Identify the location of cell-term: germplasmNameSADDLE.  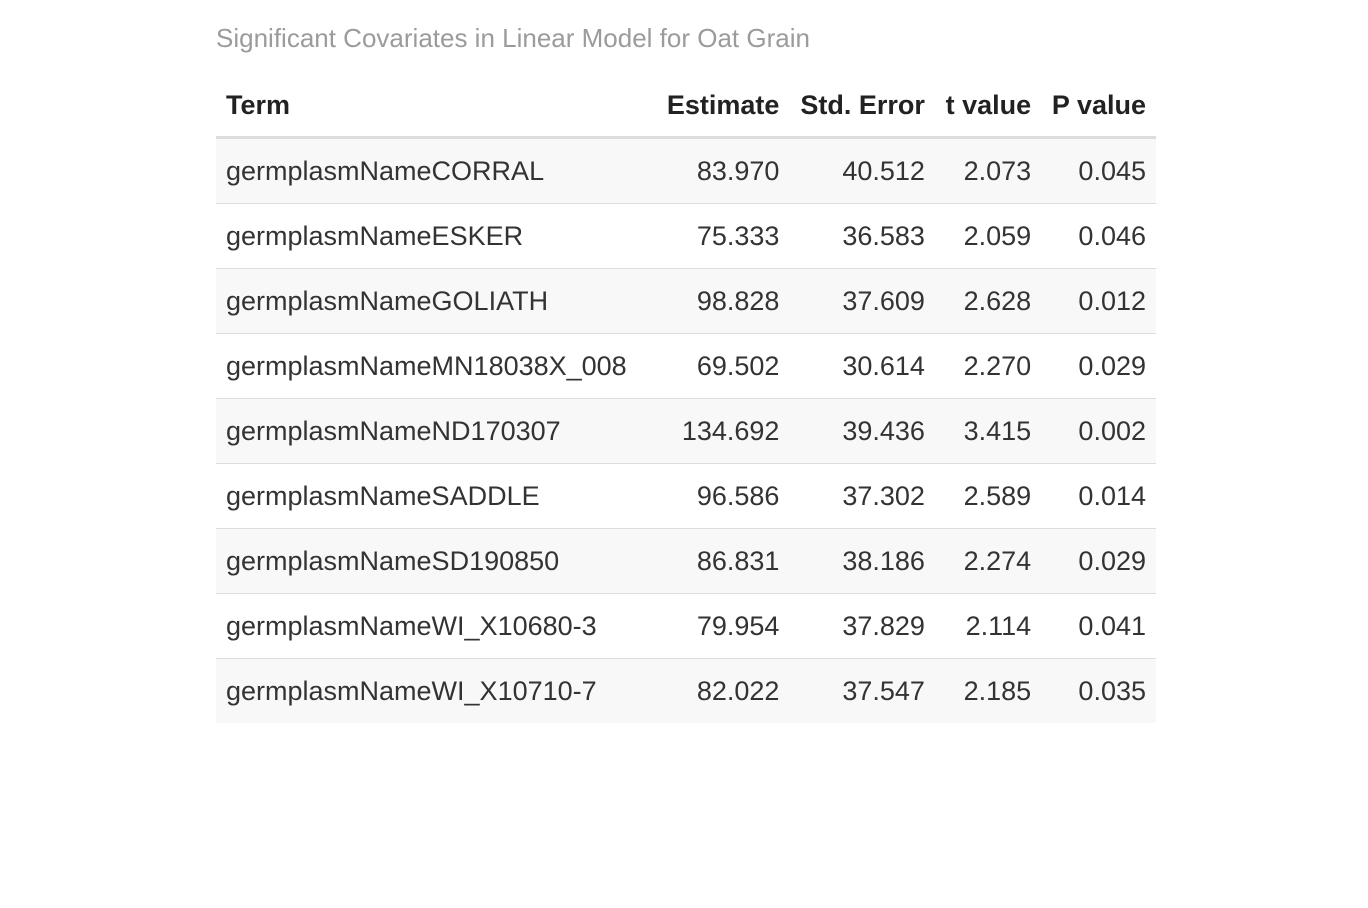
(436, 496).